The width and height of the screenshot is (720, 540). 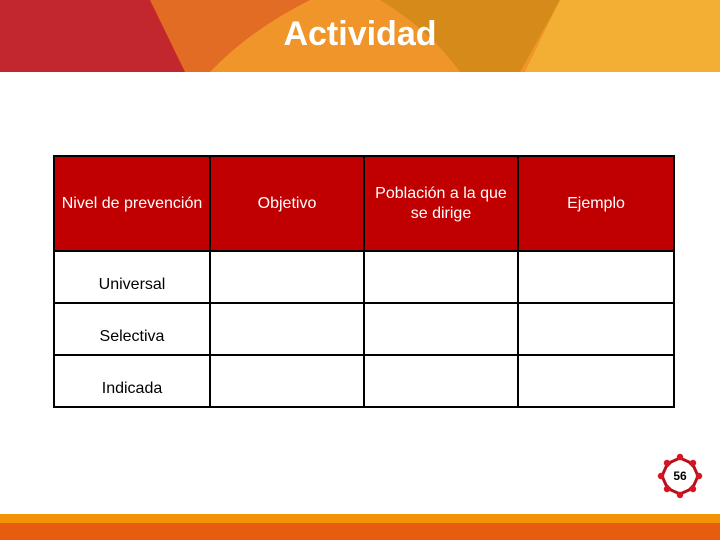 What do you see at coordinates (596, 203) in the screenshot?
I see `header-ejemplo: Ejemplo` at bounding box center [596, 203].